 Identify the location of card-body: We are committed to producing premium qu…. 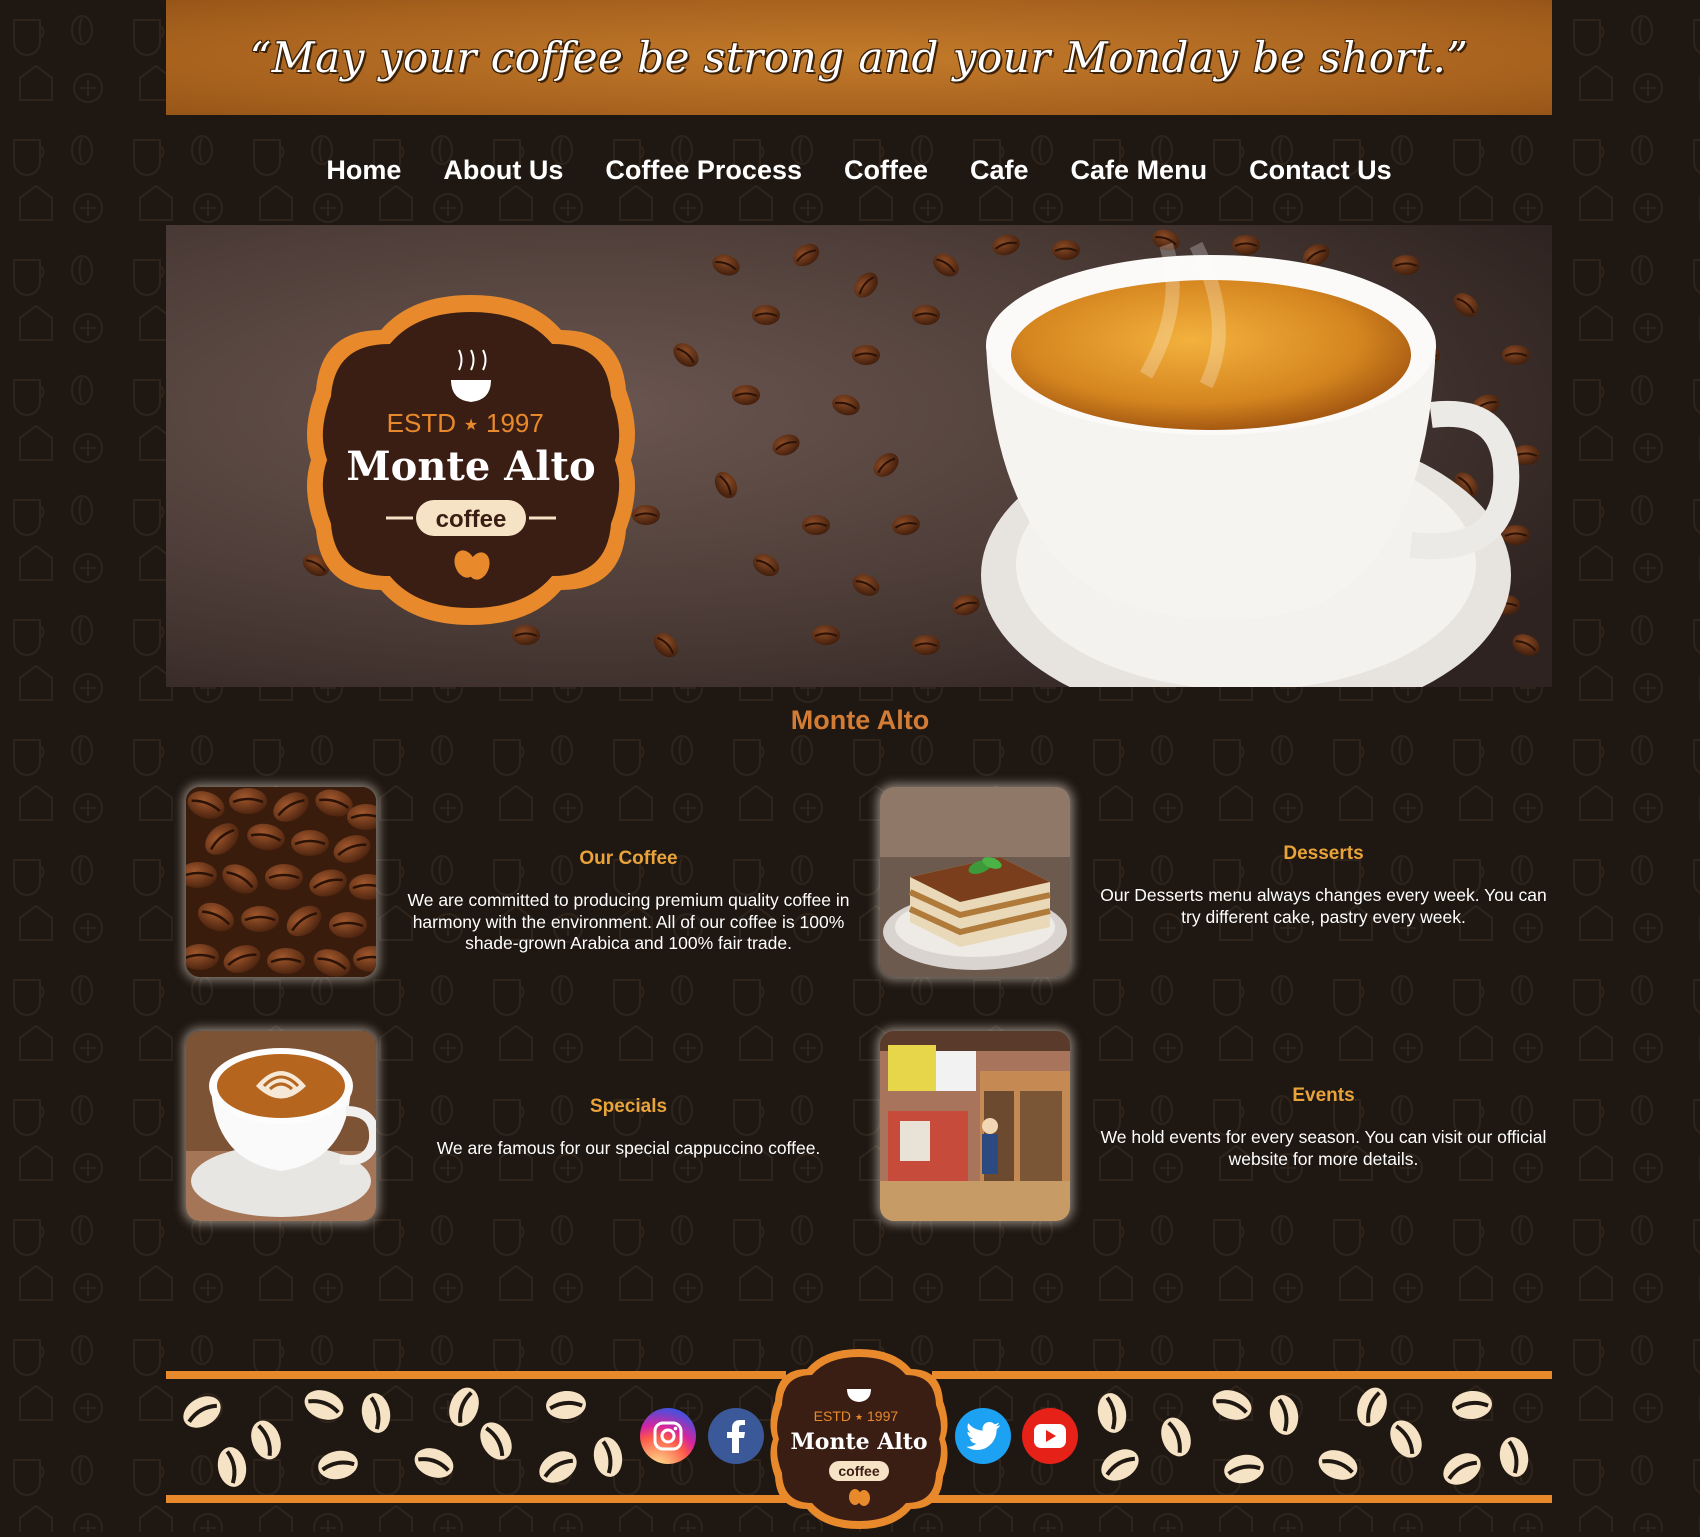
(628, 921).